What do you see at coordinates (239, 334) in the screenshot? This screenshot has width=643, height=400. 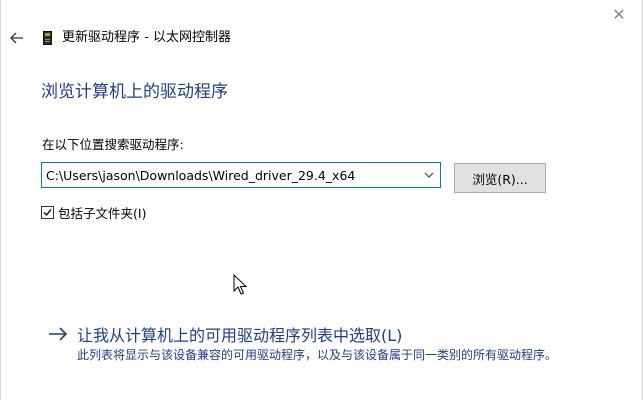 I see `pick-from-list-text: 让我从计算机上的可用驱动程序列表中选取(L)` at bounding box center [239, 334].